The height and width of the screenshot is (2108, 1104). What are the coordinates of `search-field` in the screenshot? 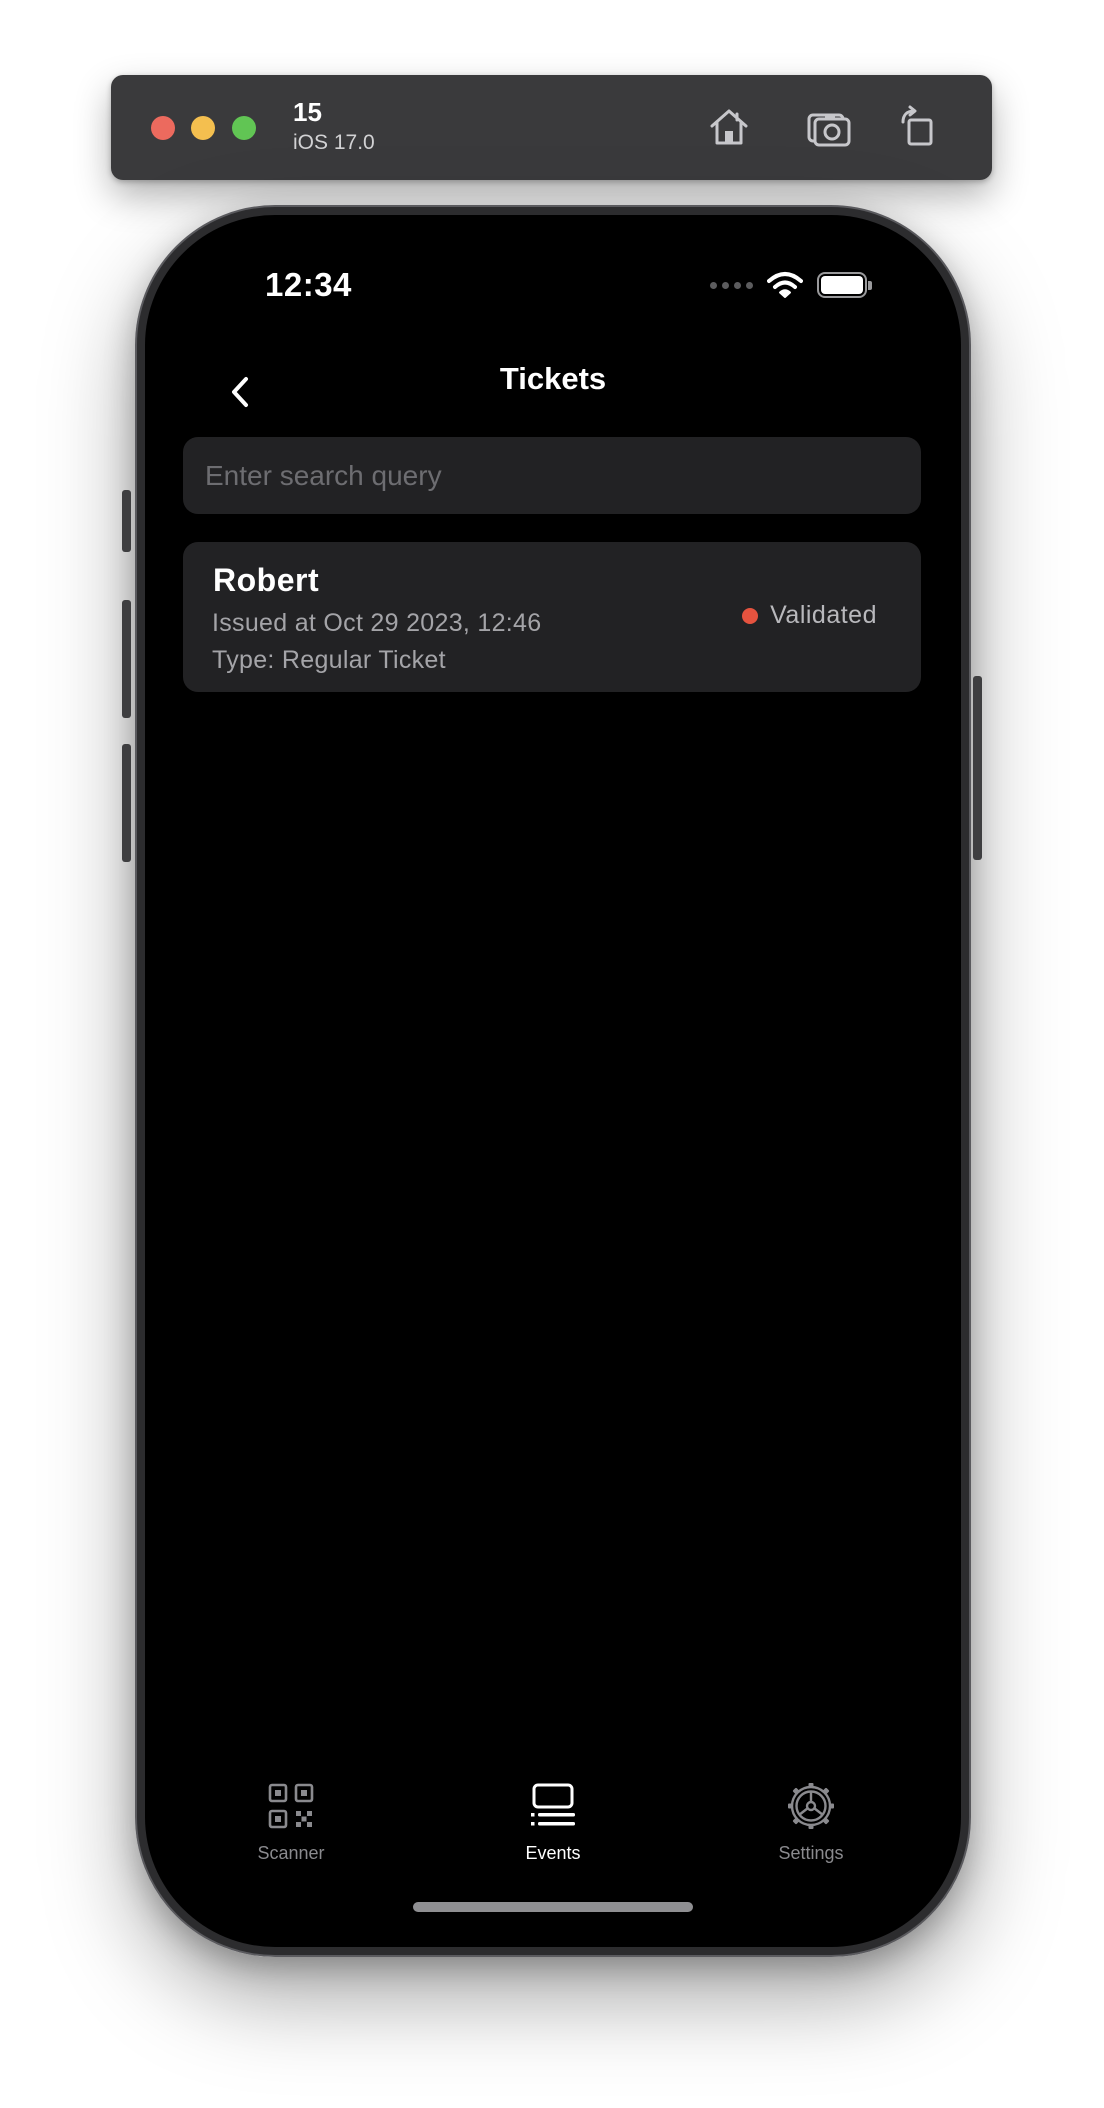 It's located at (552, 475).